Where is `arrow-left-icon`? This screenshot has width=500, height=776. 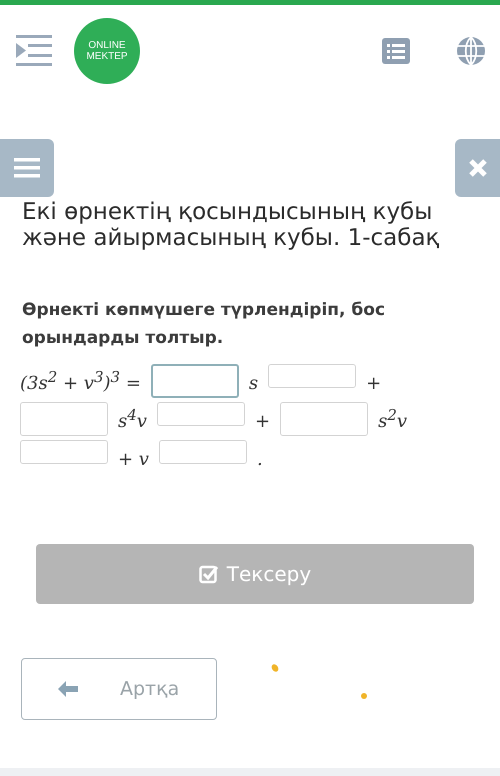 arrow-left-icon is located at coordinates (68, 689).